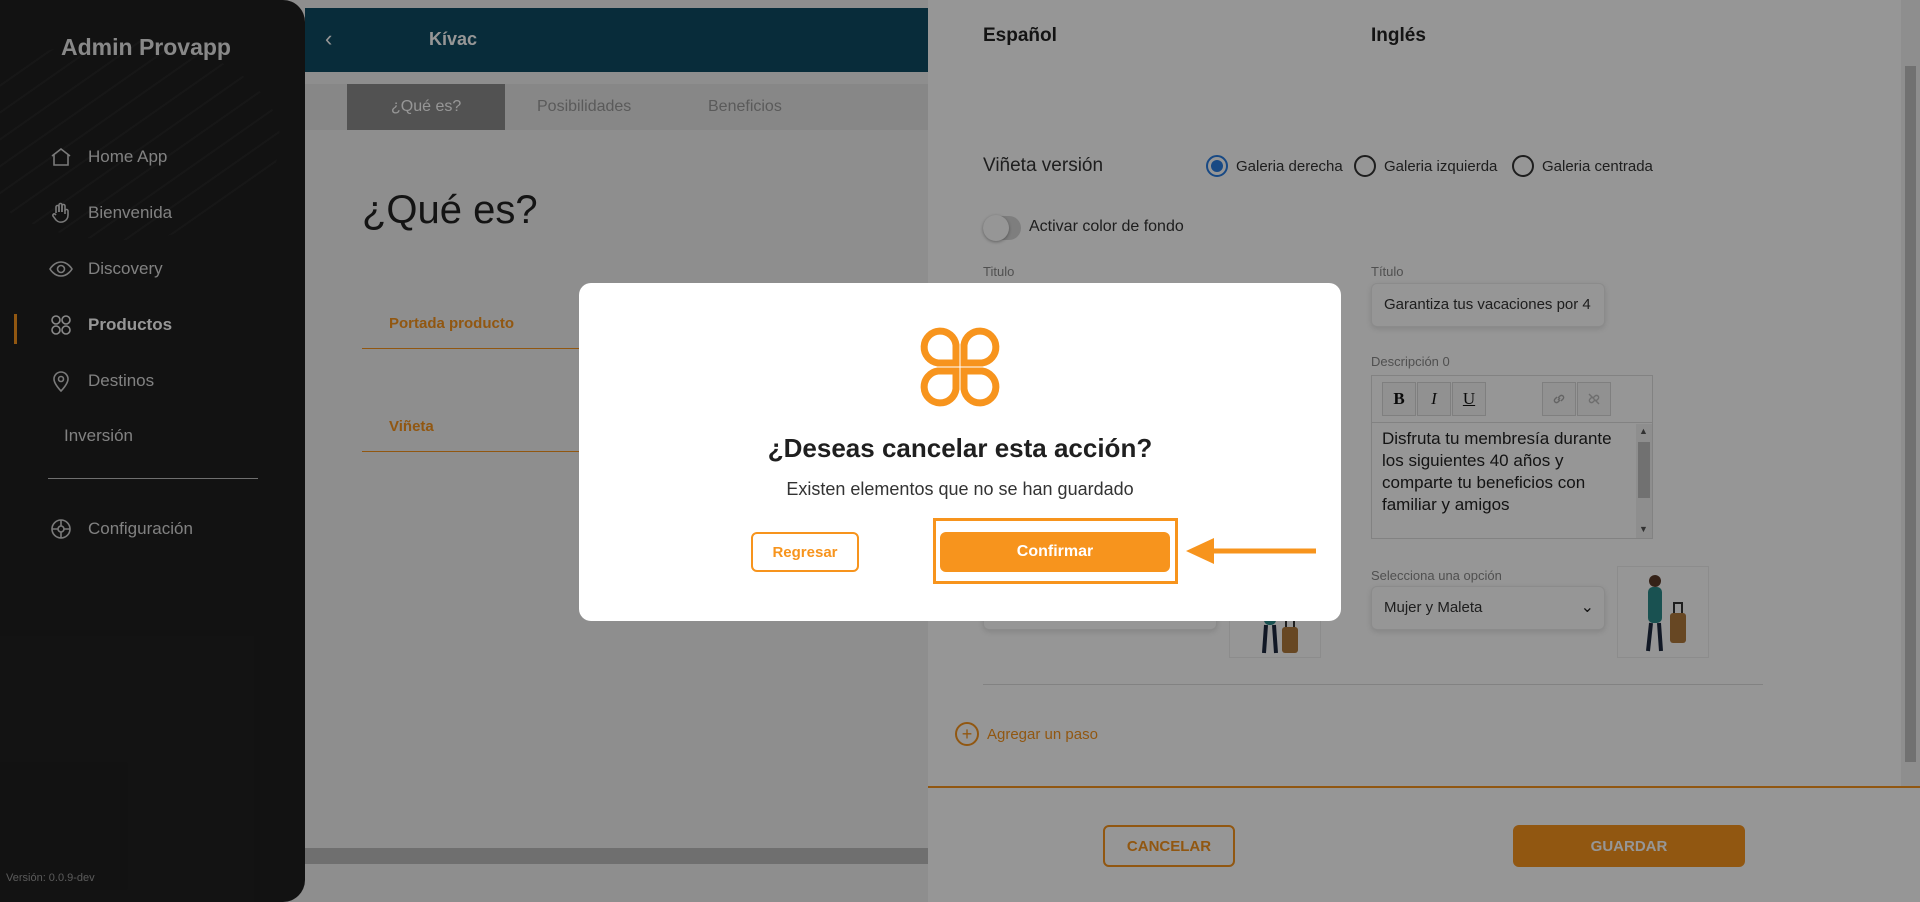 This screenshot has width=1920, height=902. Describe the element at coordinates (960, 367) in the screenshot. I see `clover-logo-icon` at that location.